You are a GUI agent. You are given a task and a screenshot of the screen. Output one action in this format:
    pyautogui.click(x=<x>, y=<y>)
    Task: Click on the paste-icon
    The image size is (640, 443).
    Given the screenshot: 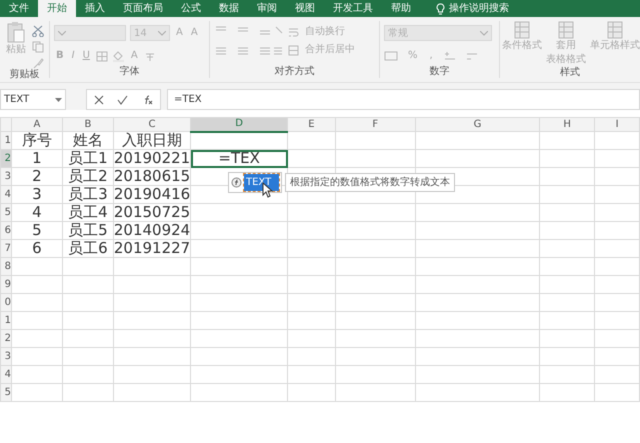 What is the action you would take?
    pyautogui.click(x=16, y=32)
    